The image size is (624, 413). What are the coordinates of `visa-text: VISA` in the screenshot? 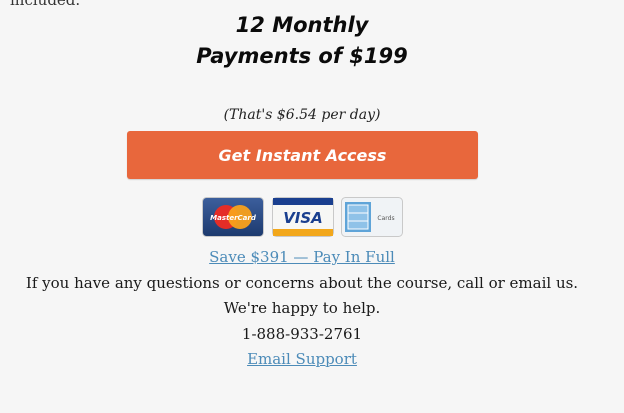 It's located at (303, 218).